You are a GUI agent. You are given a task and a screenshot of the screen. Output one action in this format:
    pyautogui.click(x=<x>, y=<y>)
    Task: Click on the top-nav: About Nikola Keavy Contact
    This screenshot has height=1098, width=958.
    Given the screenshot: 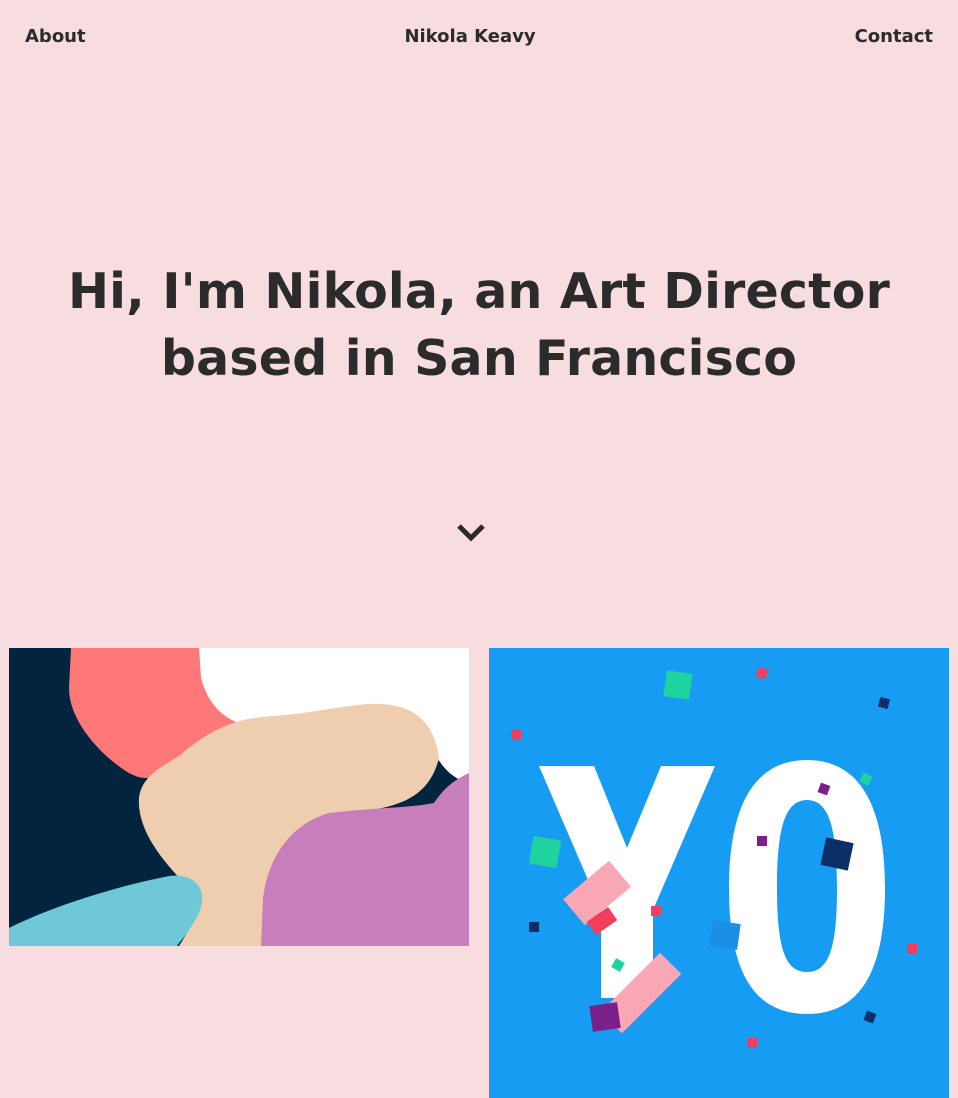 What is the action you would take?
    pyautogui.click(x=479, y=38)
    